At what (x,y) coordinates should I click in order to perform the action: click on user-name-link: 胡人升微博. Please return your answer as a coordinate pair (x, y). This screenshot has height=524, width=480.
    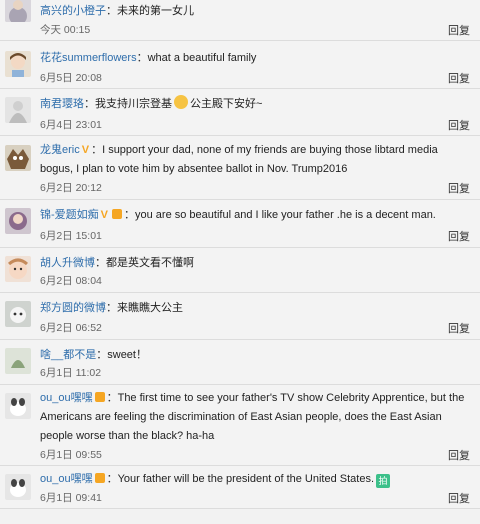
    Looking at the image, I should click on (67, 263).